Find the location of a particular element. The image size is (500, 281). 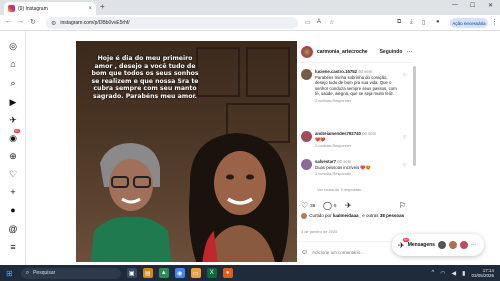

comment-action: ◯ 5 is located at coordinates (329, 205).